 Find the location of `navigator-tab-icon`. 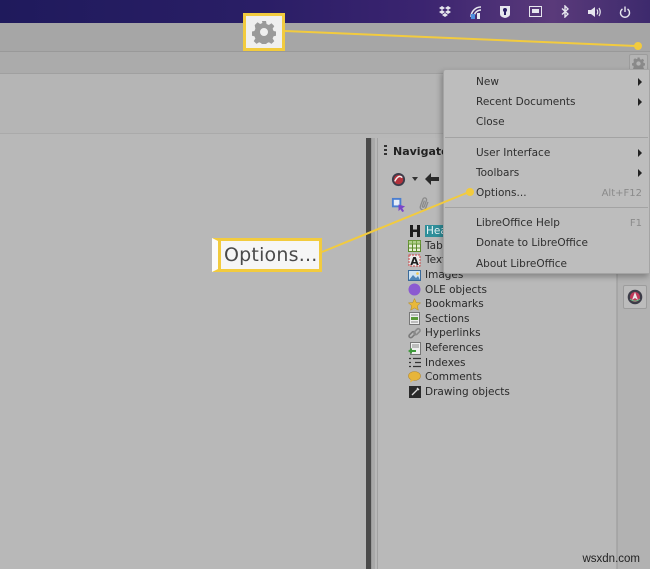

navigator-tab-icon is located at coordinates (635, 297).